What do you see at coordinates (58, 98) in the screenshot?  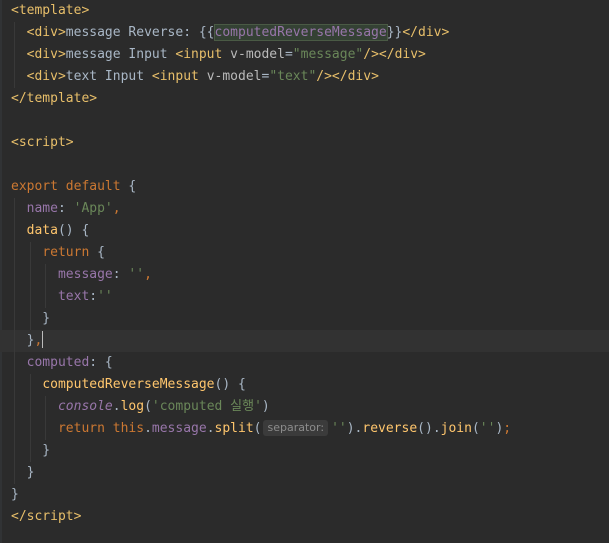 I see `code-token: template` at bounding box center [58, 98].